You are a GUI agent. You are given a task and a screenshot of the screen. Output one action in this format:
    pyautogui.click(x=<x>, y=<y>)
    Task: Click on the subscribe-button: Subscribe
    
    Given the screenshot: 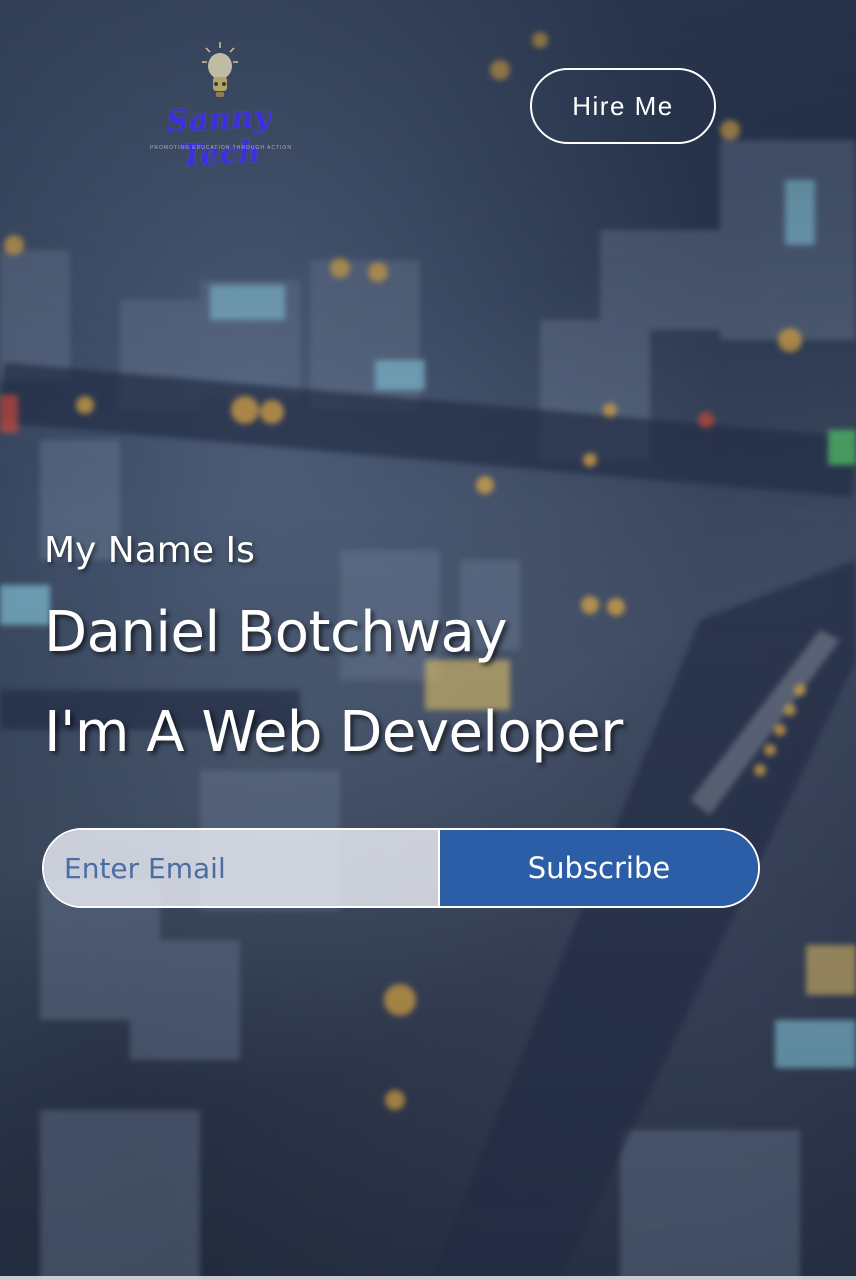 What is the action you would take?
    pyautogui.click(x=598, y=868)
    